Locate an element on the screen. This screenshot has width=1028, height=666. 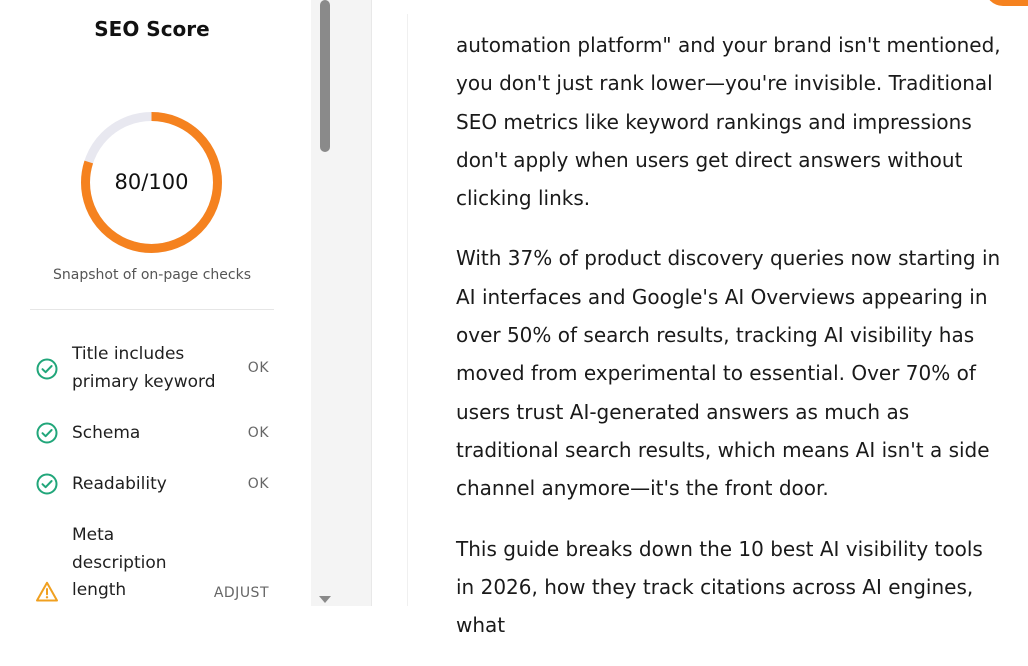
check-item-title-keyword: Title includes primary keyword OK is located at coordinates (155, 369).